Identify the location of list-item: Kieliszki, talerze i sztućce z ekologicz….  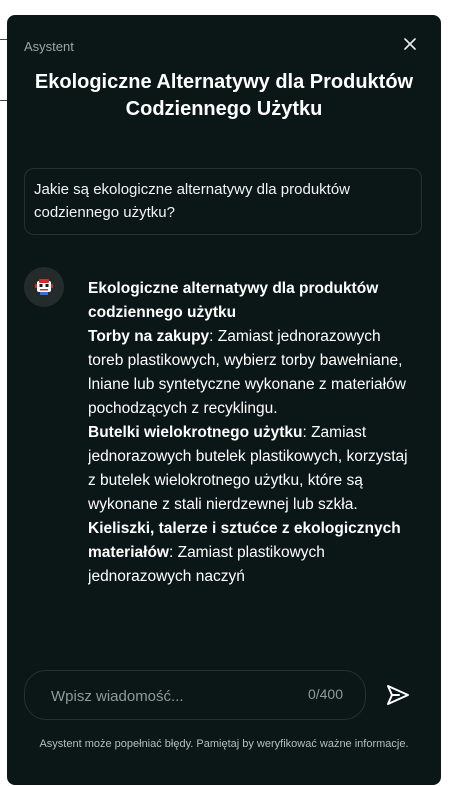
(253, 553).